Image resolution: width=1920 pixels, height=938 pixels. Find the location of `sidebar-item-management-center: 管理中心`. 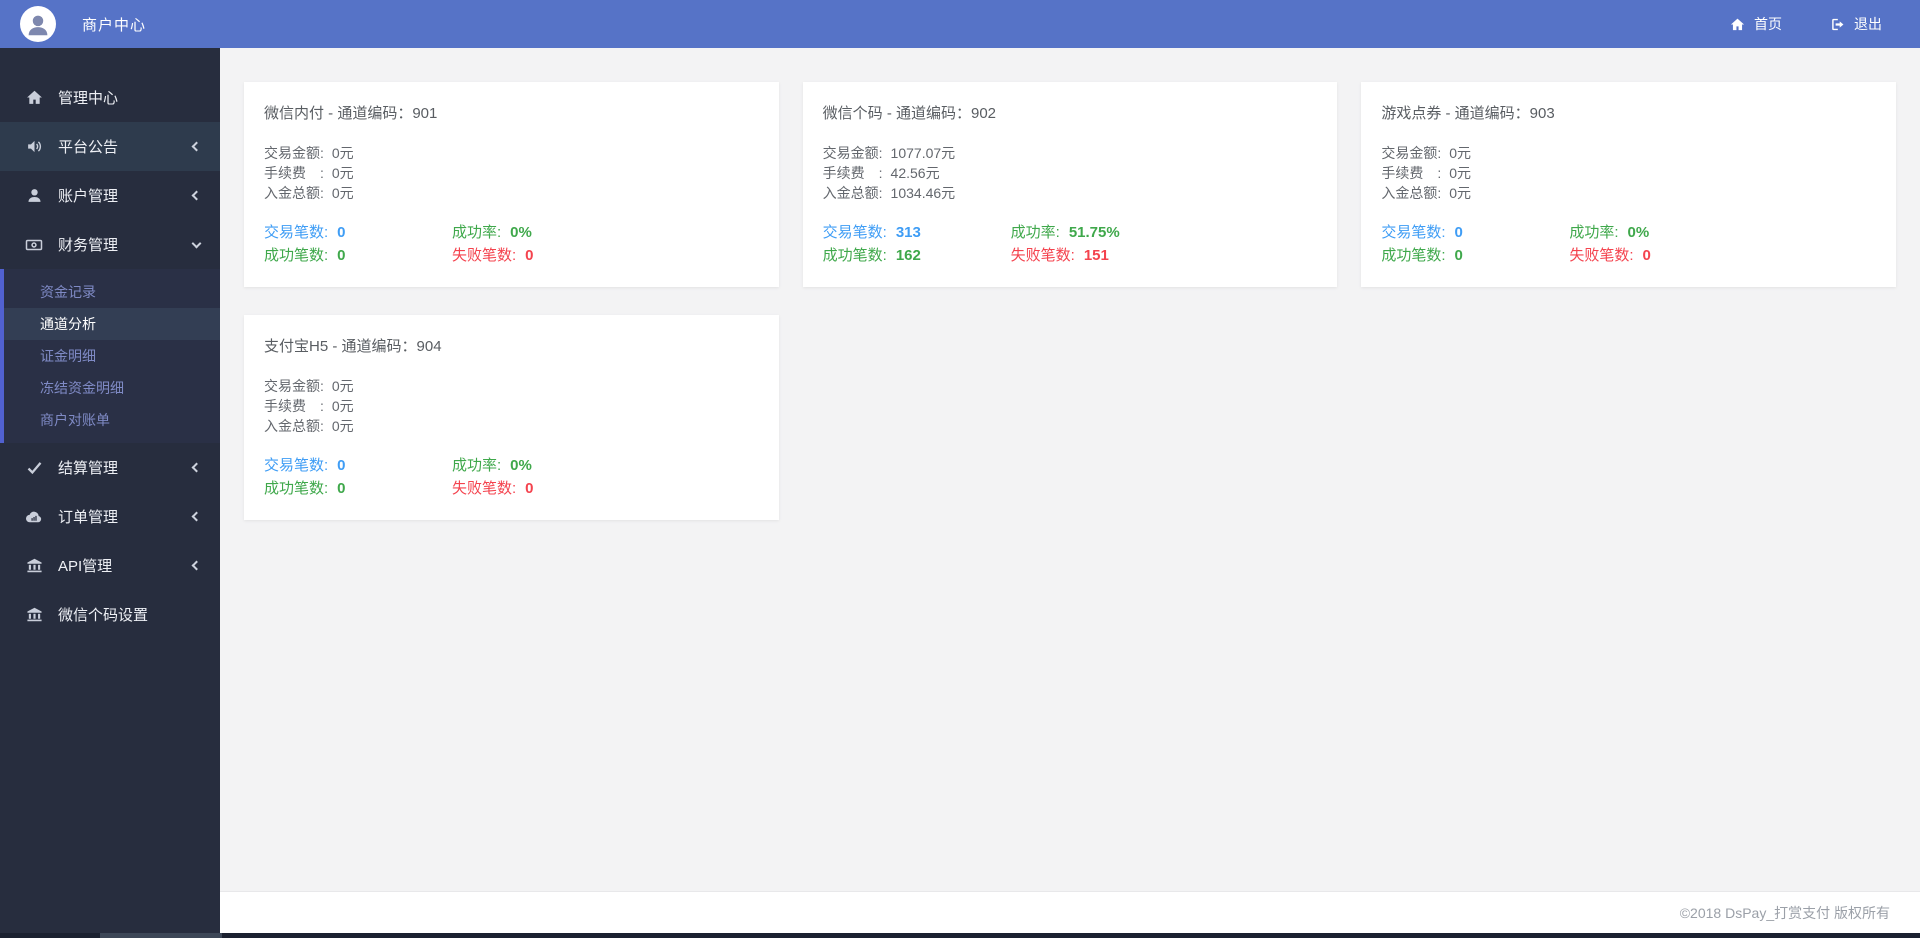

sidebar-item-management-center: 管理中心 is located at coordinates (110, 97).